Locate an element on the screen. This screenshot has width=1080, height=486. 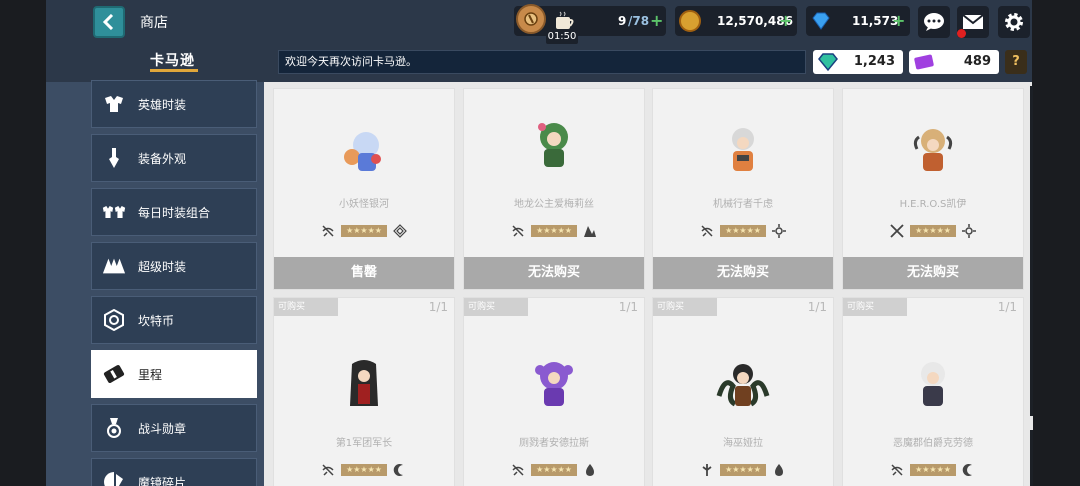
sidebar-item-hero-costume: 英雄时装 is located at coordinates (174, 104).